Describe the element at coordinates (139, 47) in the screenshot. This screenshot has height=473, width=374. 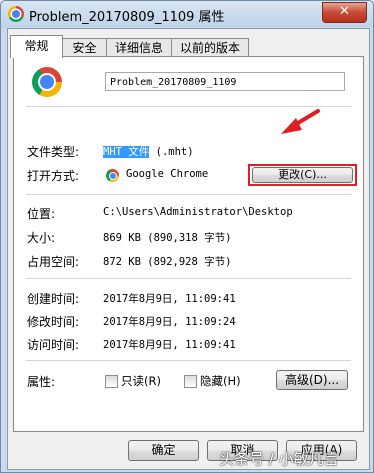
I see `tab-details: 详细信息` at that location.